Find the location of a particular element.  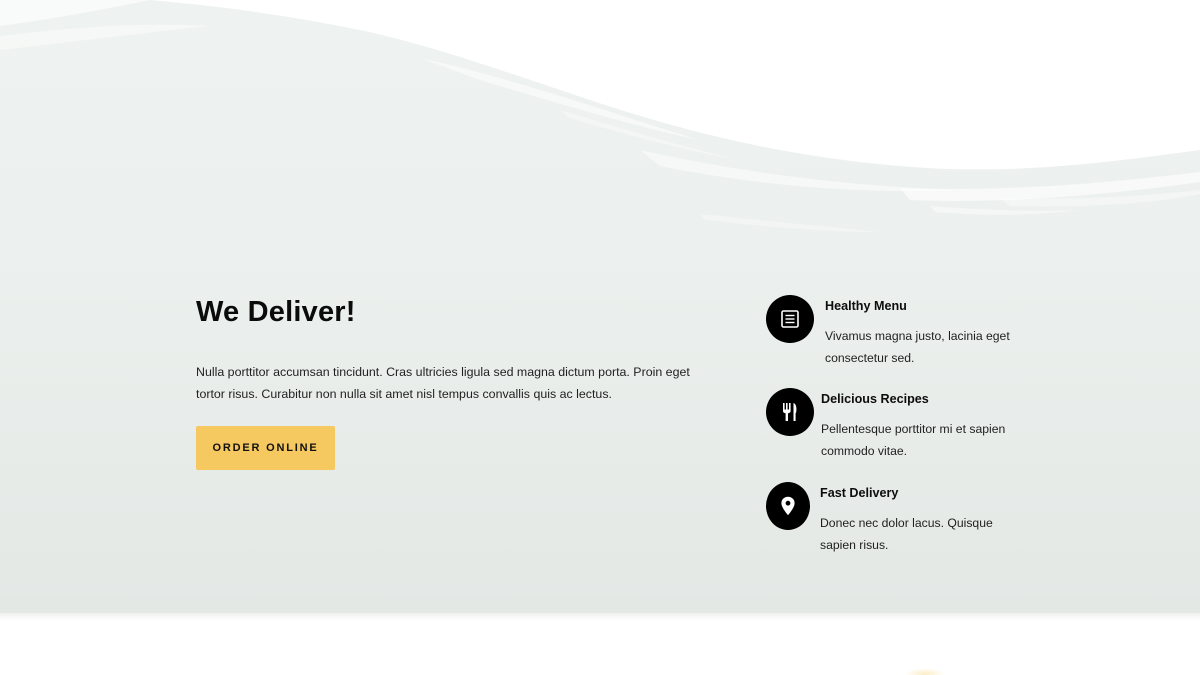

feature-title: Delicious Recipes is located at coordinates (875, 399).